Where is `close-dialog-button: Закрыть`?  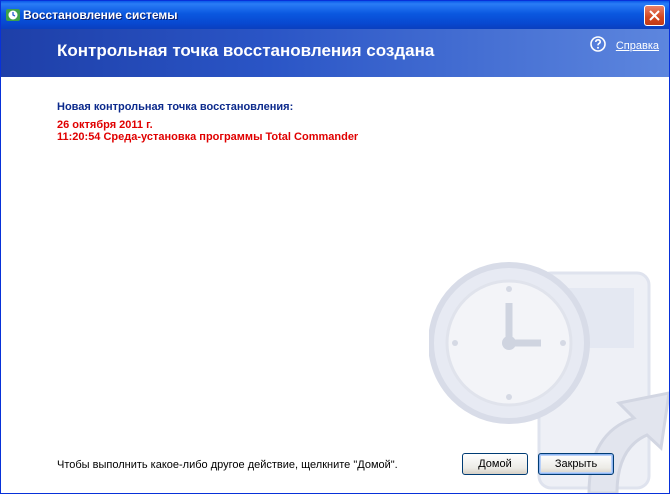
close-dialog-button: Закрыть is located at coordinates (576, 464).